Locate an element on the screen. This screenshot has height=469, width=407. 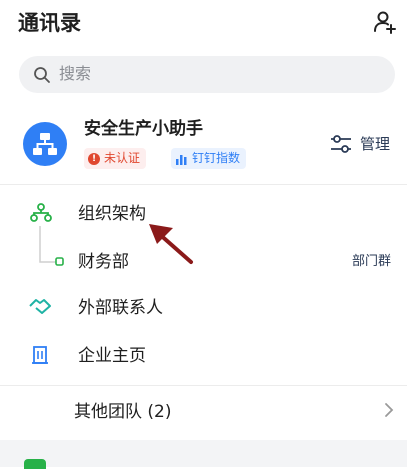
annotation-arrow-icon is located at coordinates (171, 244).